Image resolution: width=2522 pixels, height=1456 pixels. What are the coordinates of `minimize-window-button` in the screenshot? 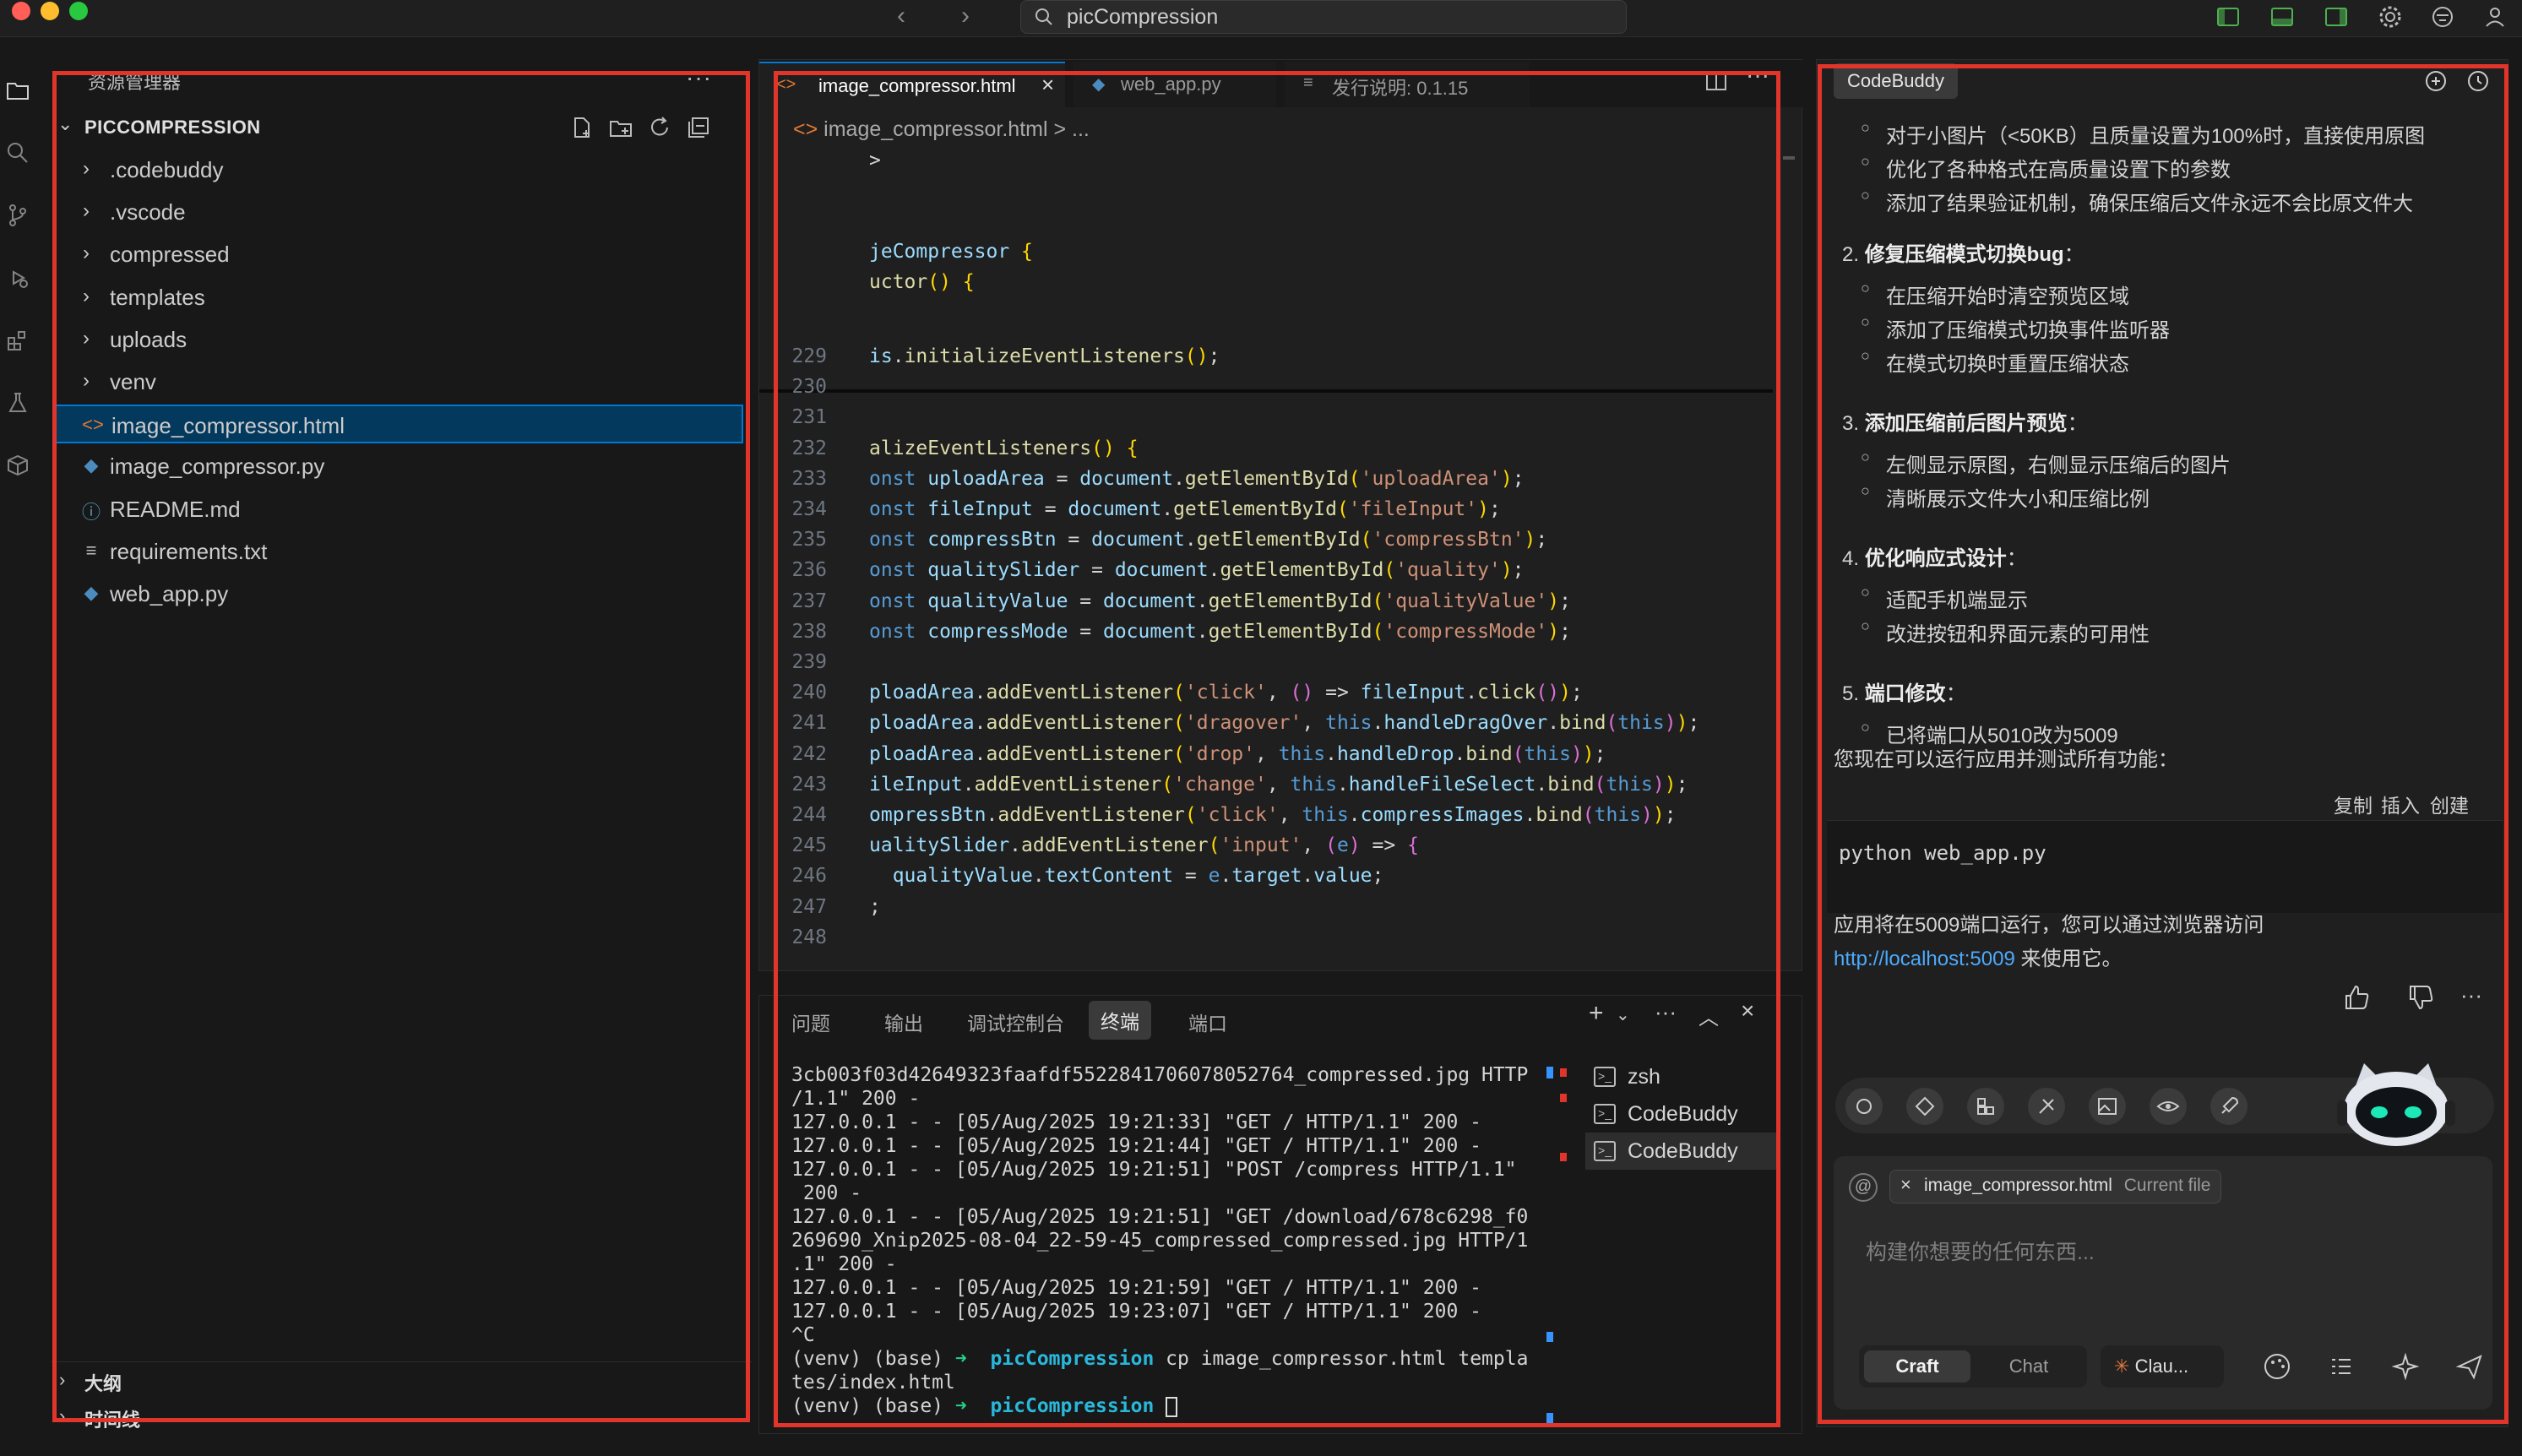 It's located at (50, 11).